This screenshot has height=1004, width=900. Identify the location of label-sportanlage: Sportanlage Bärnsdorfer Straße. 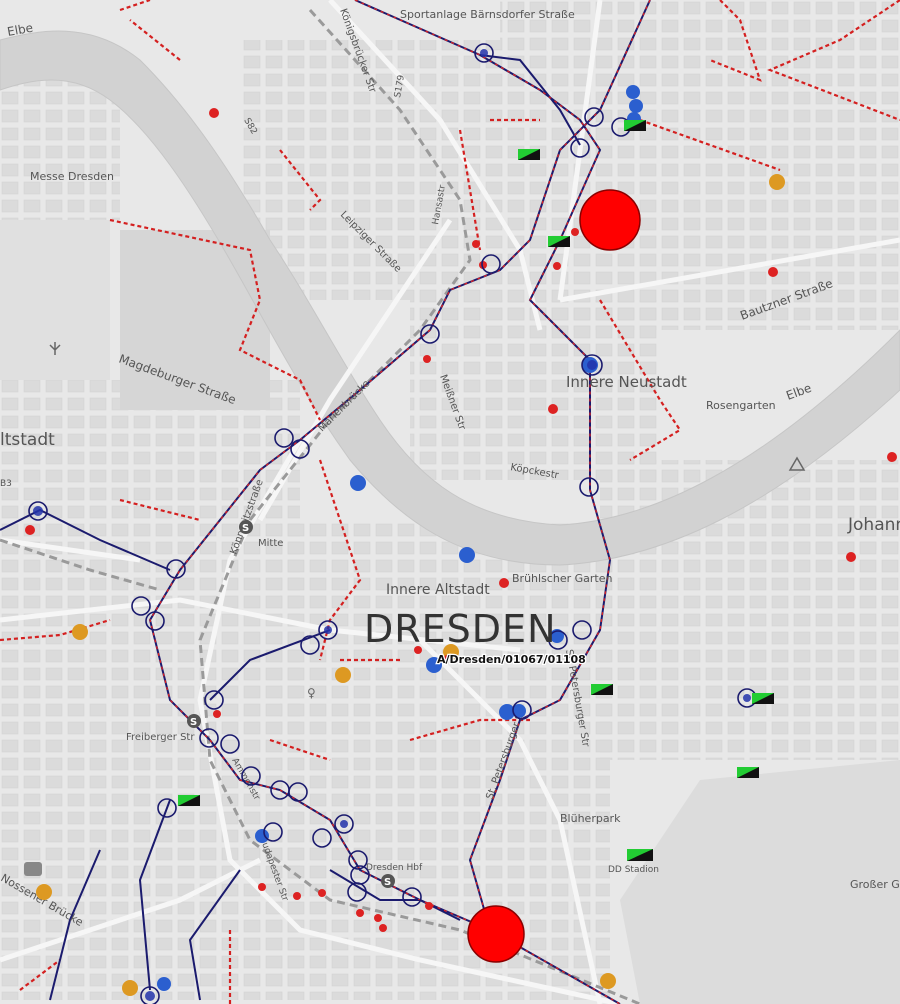
(487, 14).